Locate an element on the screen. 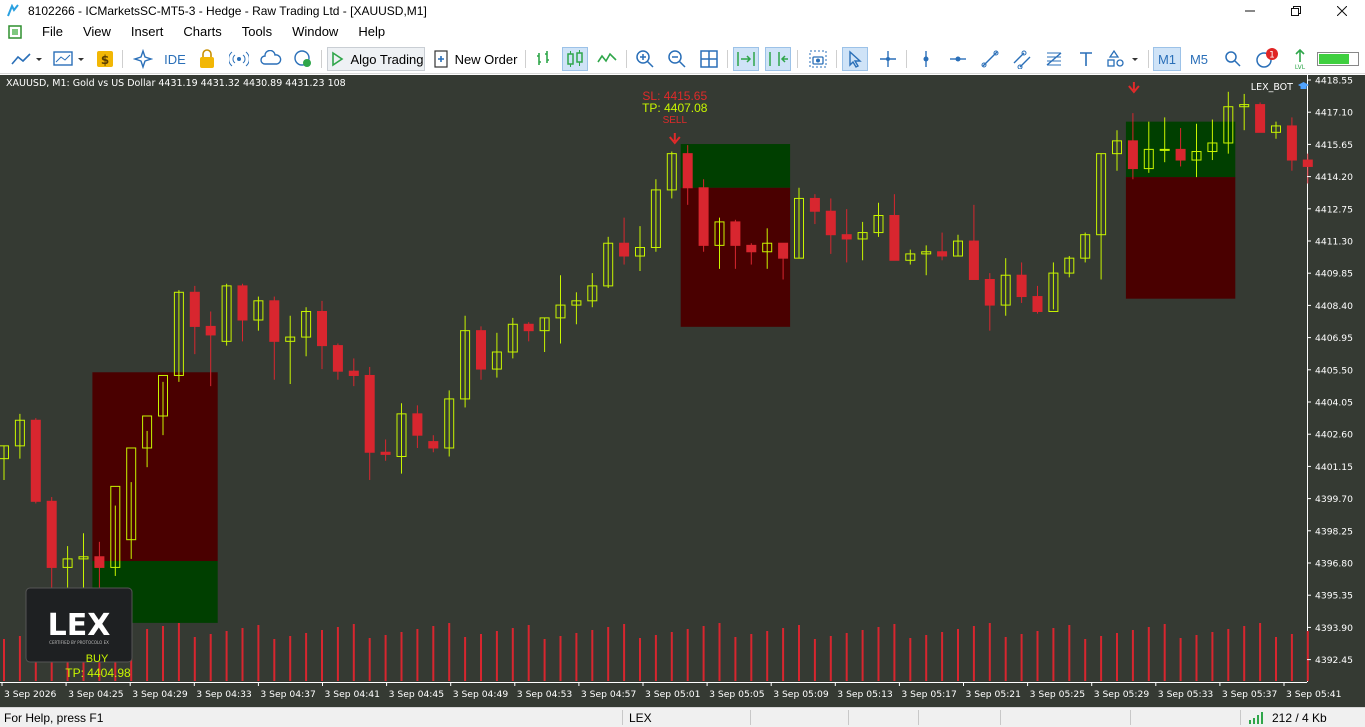 Image resolution: width=1365 pixels, height=727 pixels. search-icon is located at coordinates (1233, 59).